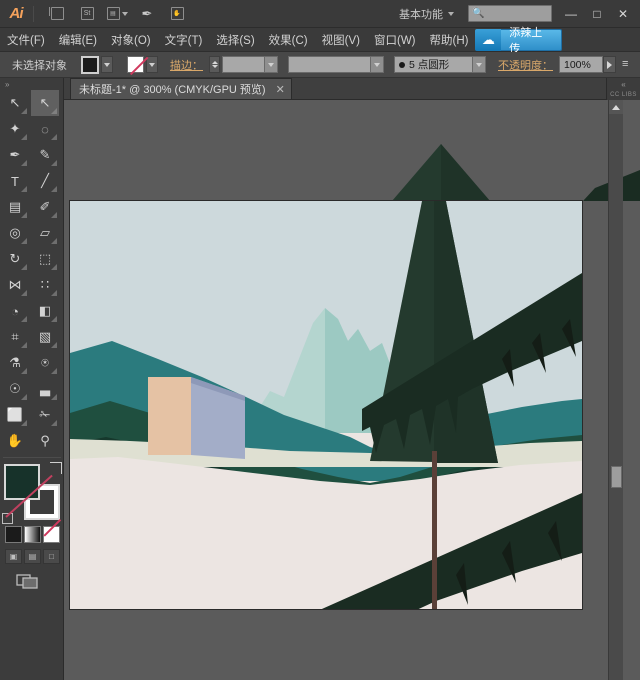 Image resolution: width=640 pixels, height=680 pixels. Describe the element at coordinates (45, 311) in the screenshot. I see `perspective-grid-tool: ◧` at that location.